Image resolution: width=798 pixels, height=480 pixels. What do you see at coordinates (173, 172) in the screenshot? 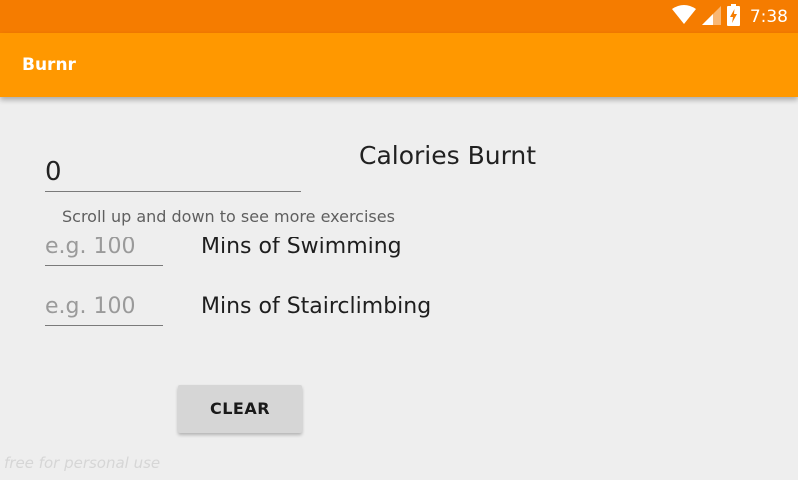
I see `calories-burnt-value: 0` at bounding box center [173, 172].